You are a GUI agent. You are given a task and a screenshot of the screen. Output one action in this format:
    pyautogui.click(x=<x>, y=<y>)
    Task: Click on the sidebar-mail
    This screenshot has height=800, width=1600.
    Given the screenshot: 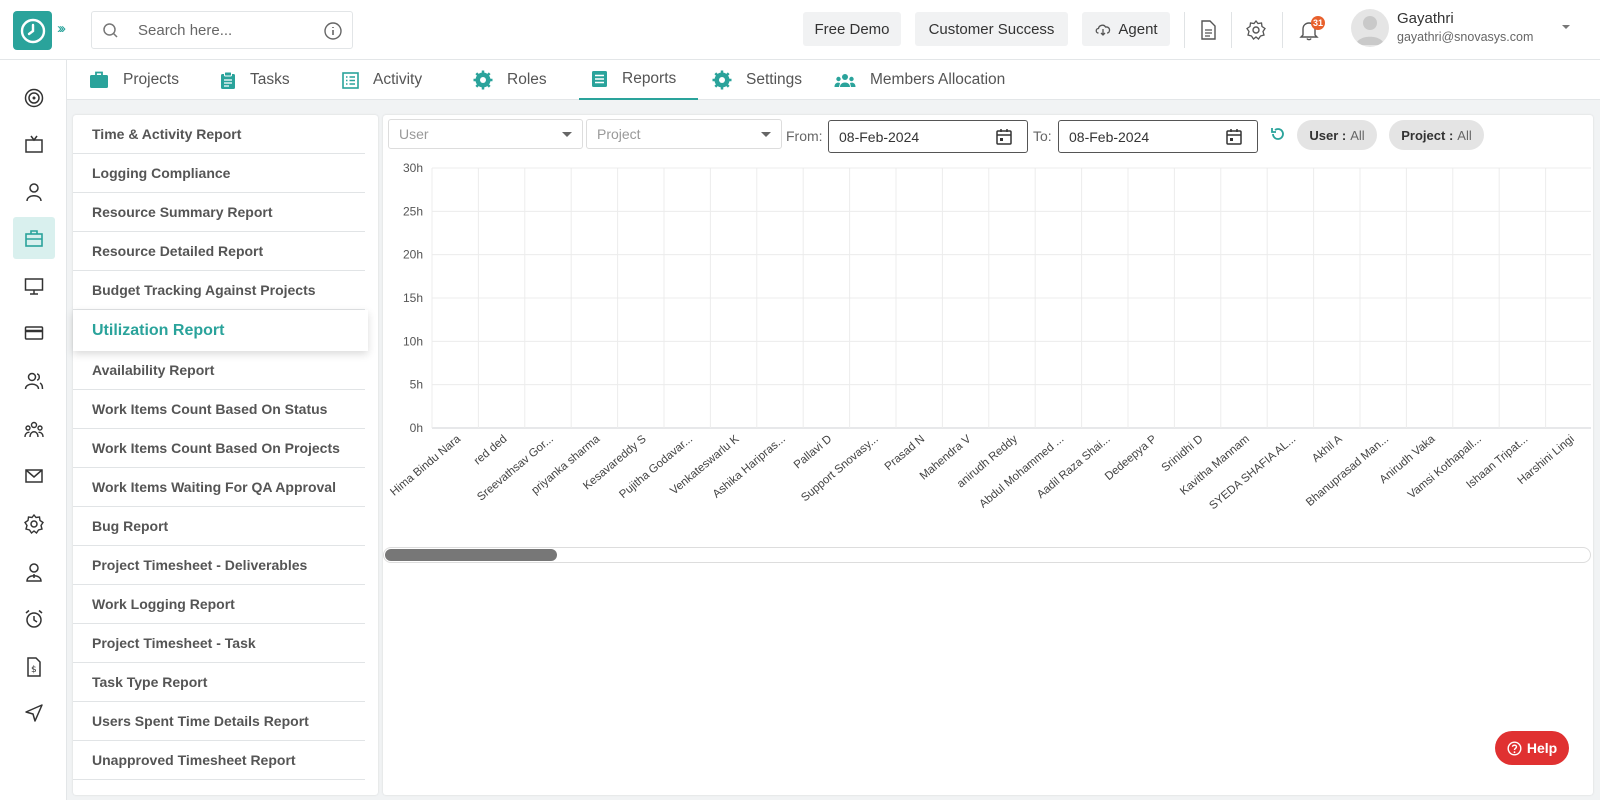 What is the action you would take?
    pyautogui.click(x=34, y=476)
    